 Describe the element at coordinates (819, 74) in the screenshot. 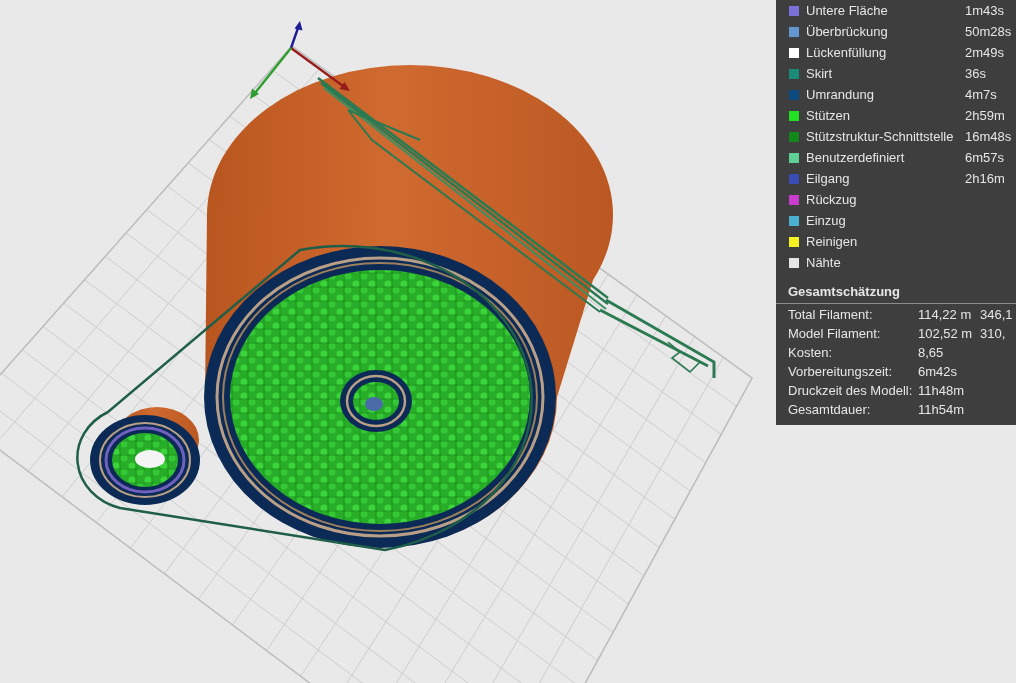

I see `legend-label: Skirt` at that location.